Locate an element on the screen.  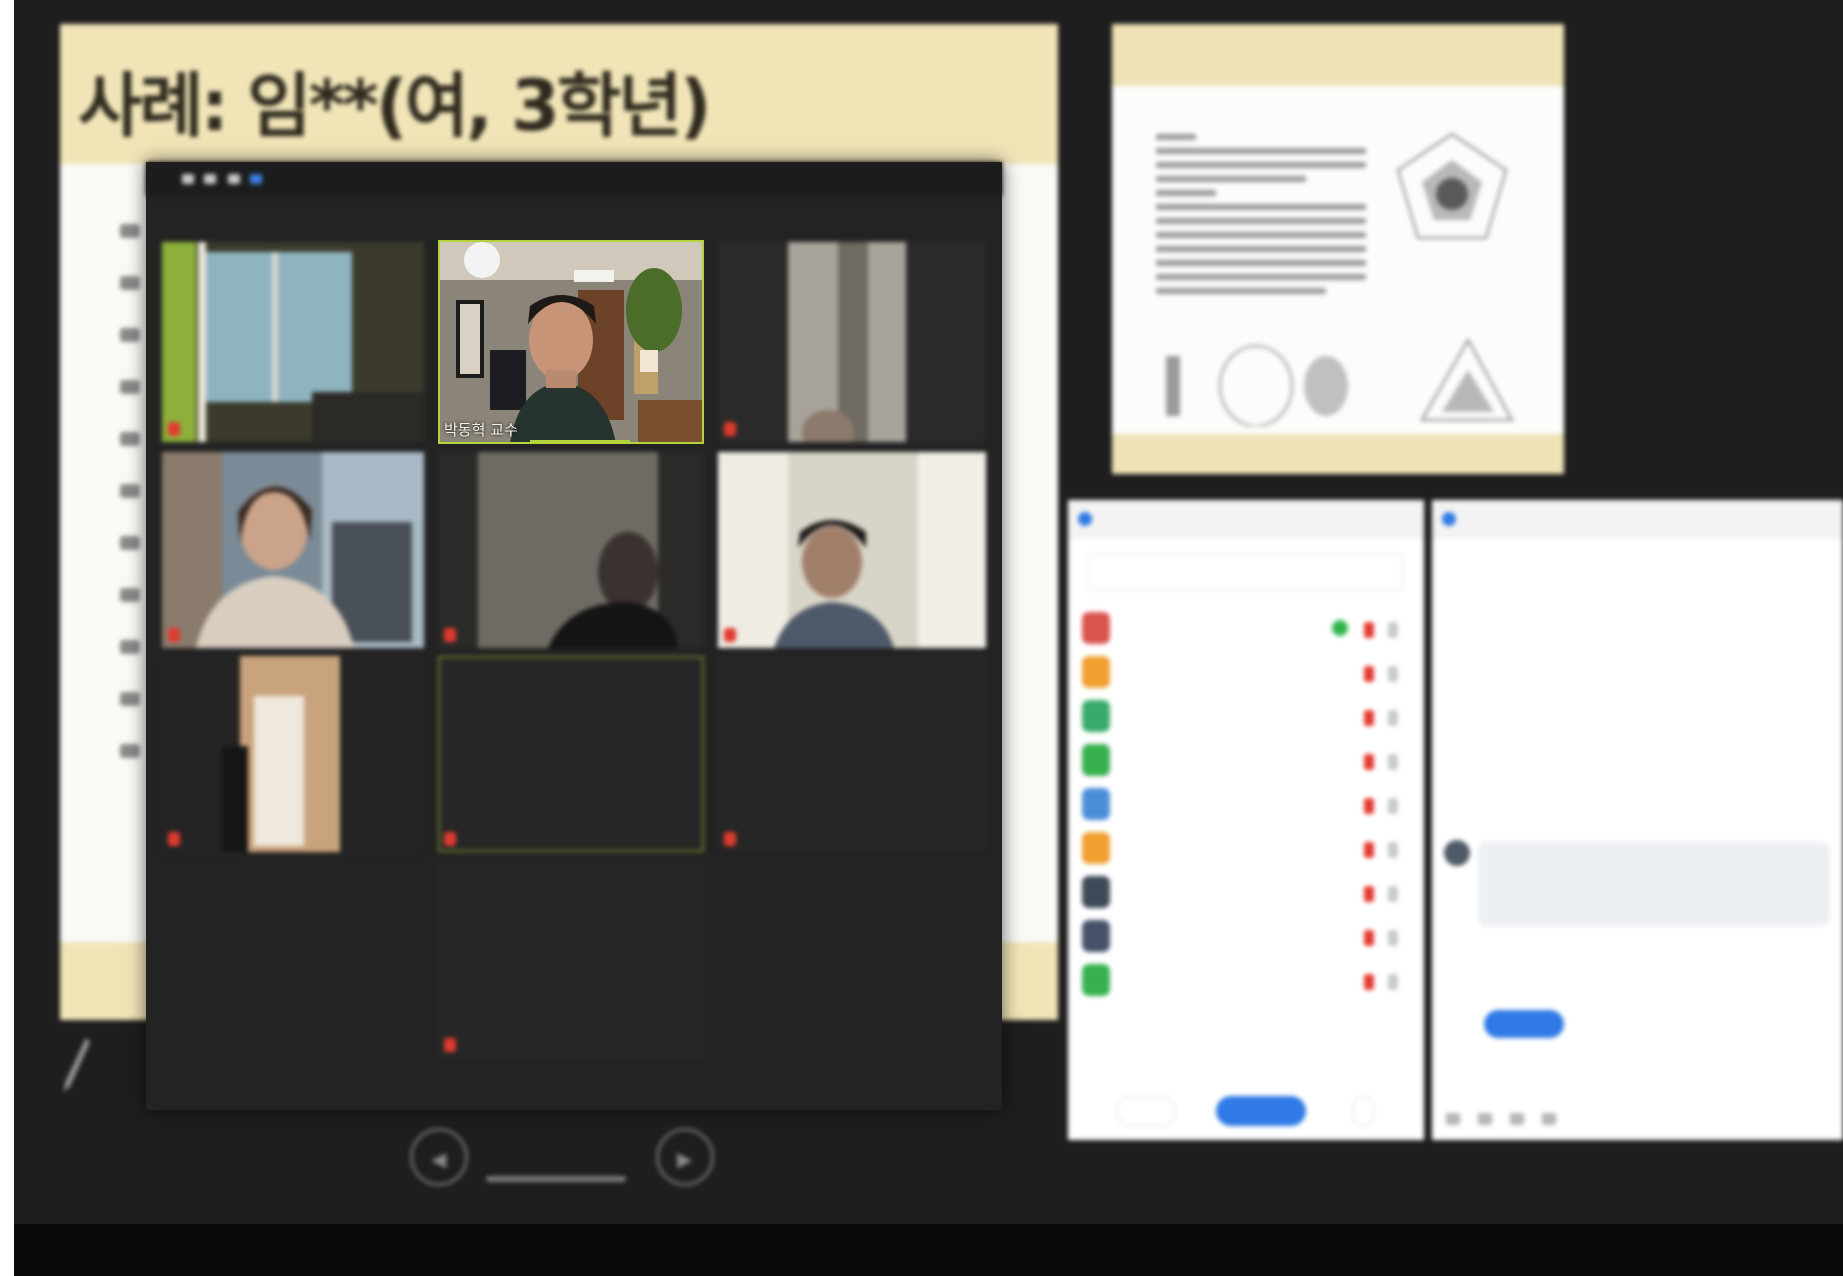
participant-row is located at coordinates (1247, 982).